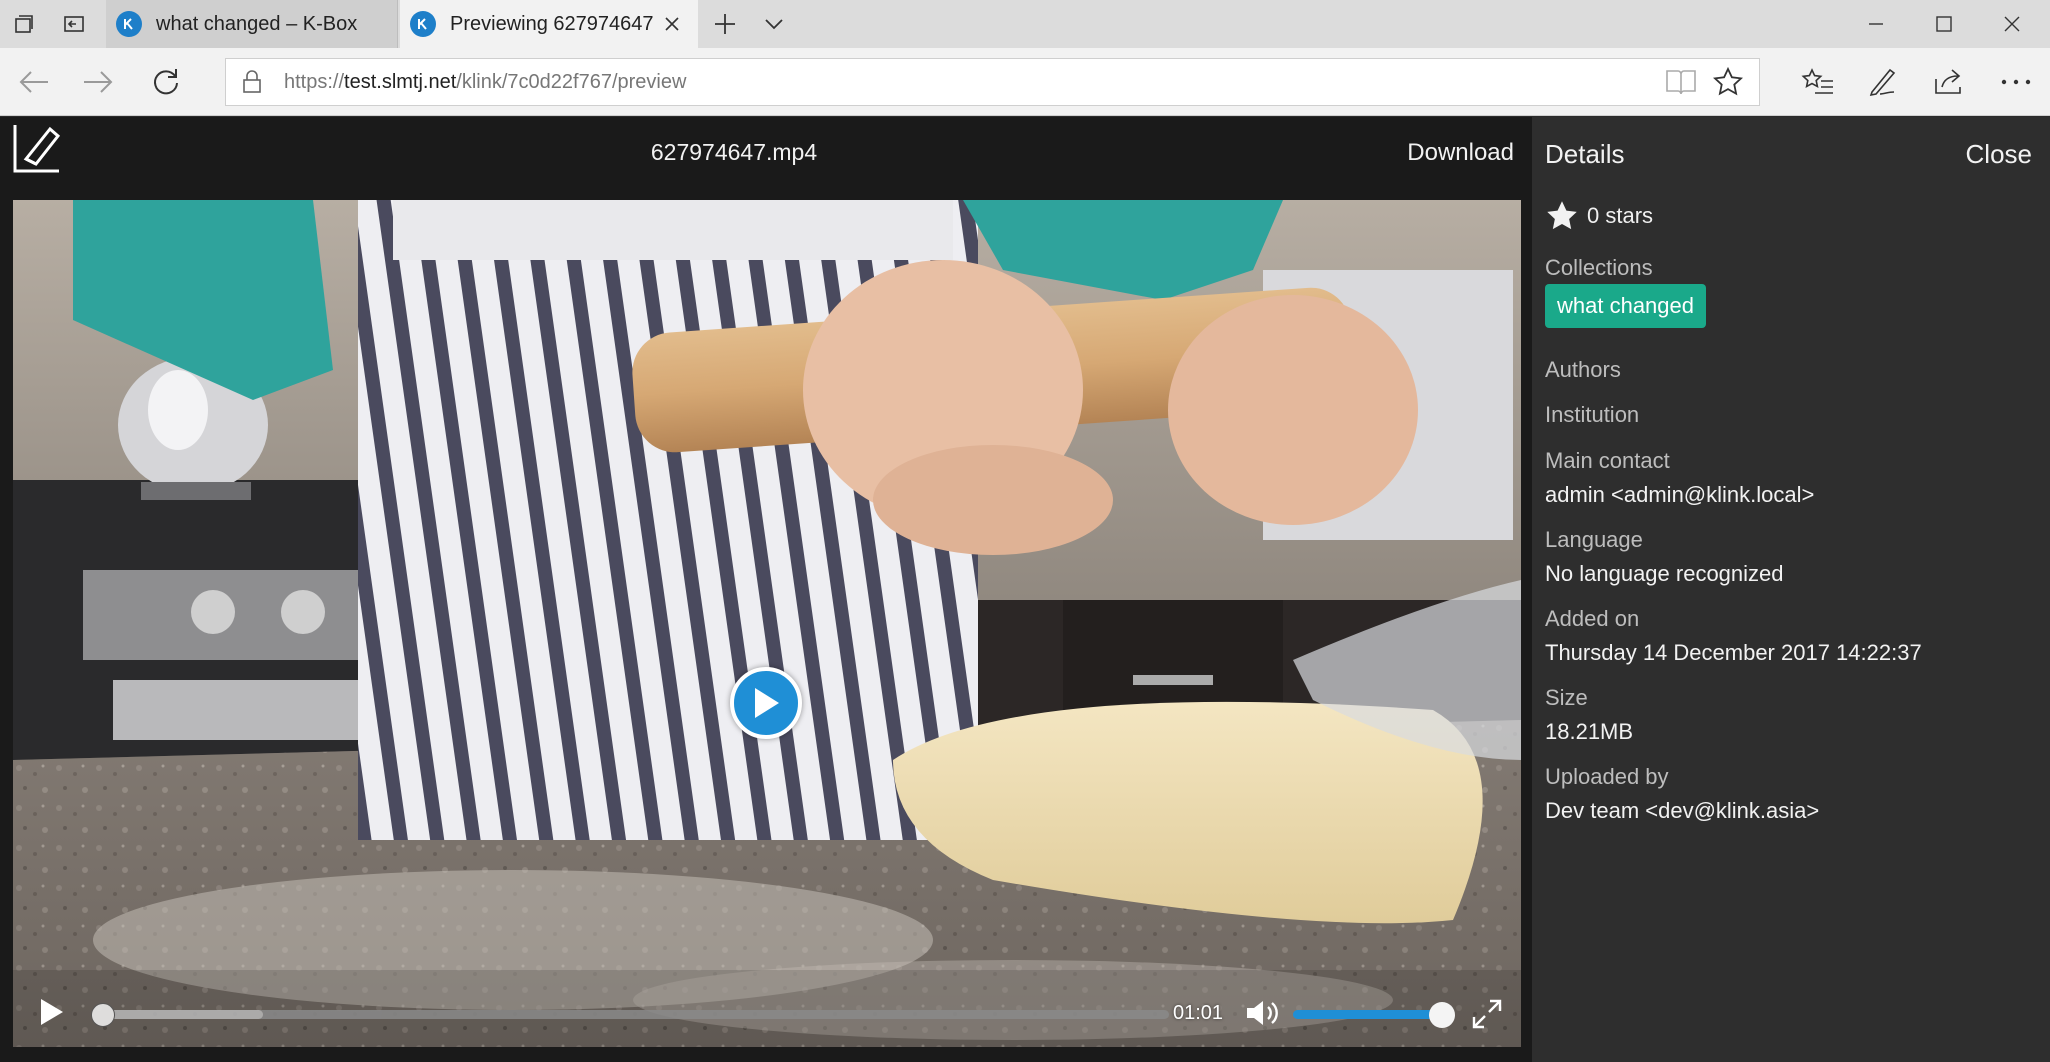  I want to click on pen-icon, so click(1882, 82).